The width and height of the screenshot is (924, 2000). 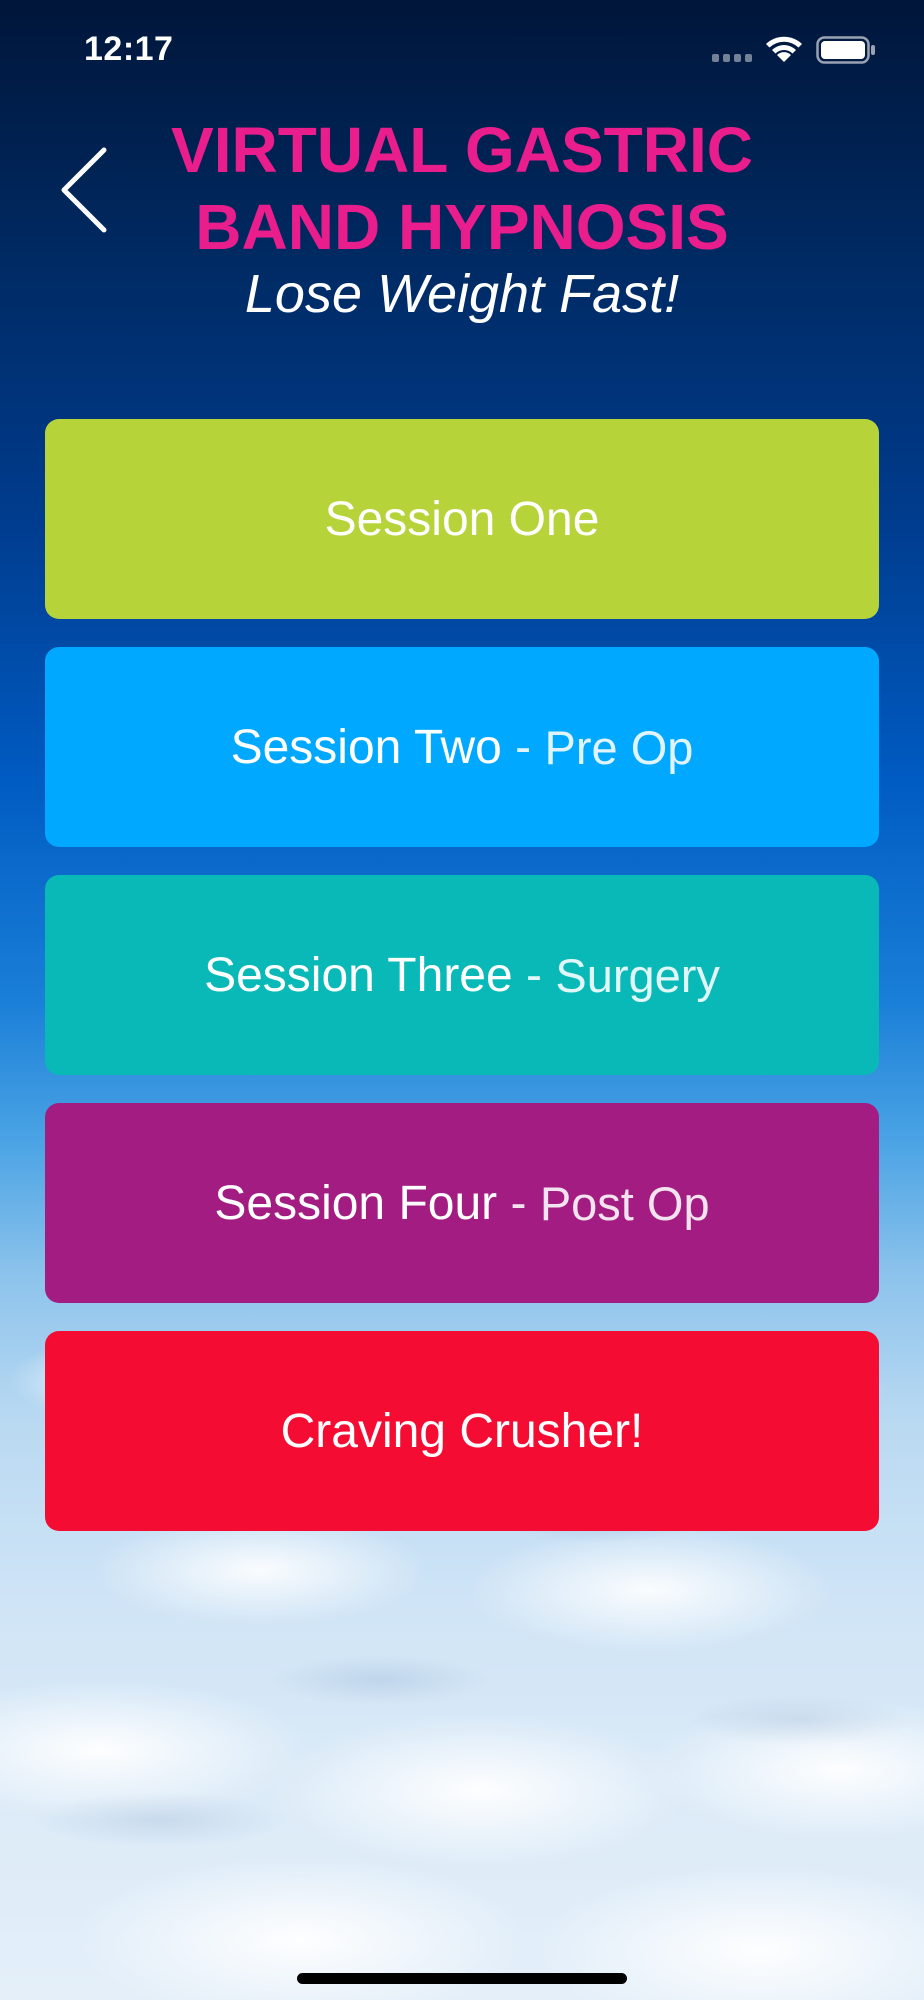 What do you see at coordinates (619, 747) in the screenshot?
I see `session-sublabel: Pre Op` at bounding box center [619, 747].